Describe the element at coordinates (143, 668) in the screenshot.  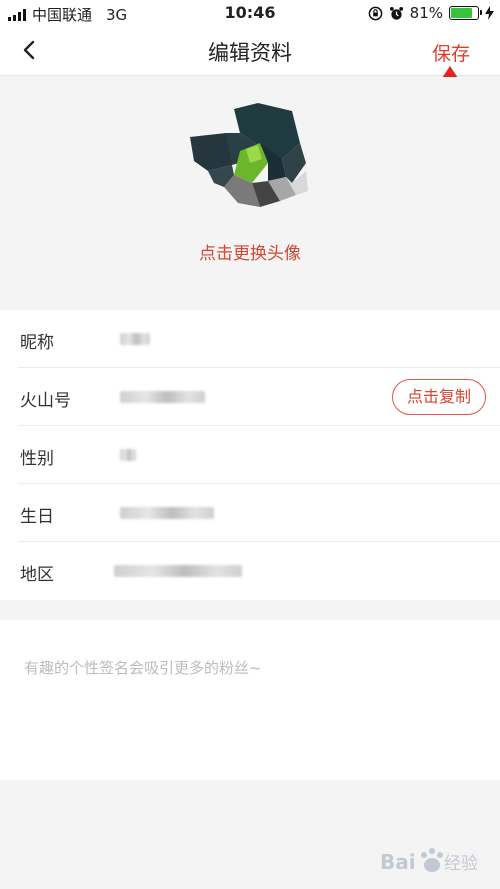
I see `signature-placeholder: 有趣的个性签名会吸引更多的粉丝~` at that location.